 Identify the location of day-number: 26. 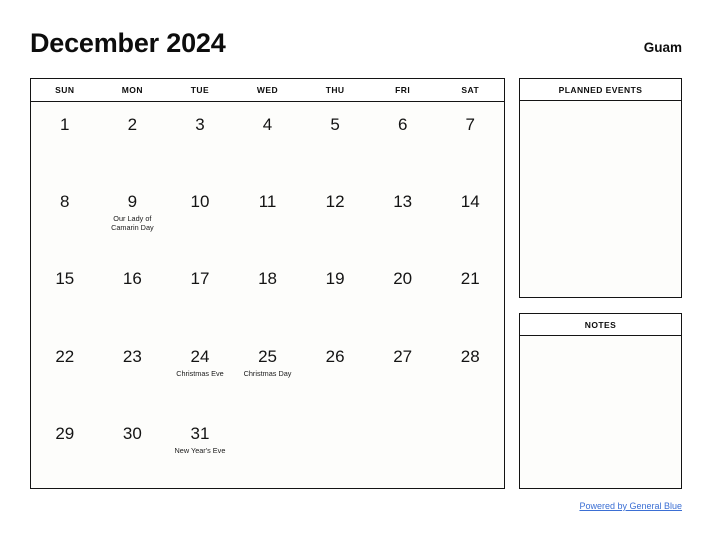
(335, 356).